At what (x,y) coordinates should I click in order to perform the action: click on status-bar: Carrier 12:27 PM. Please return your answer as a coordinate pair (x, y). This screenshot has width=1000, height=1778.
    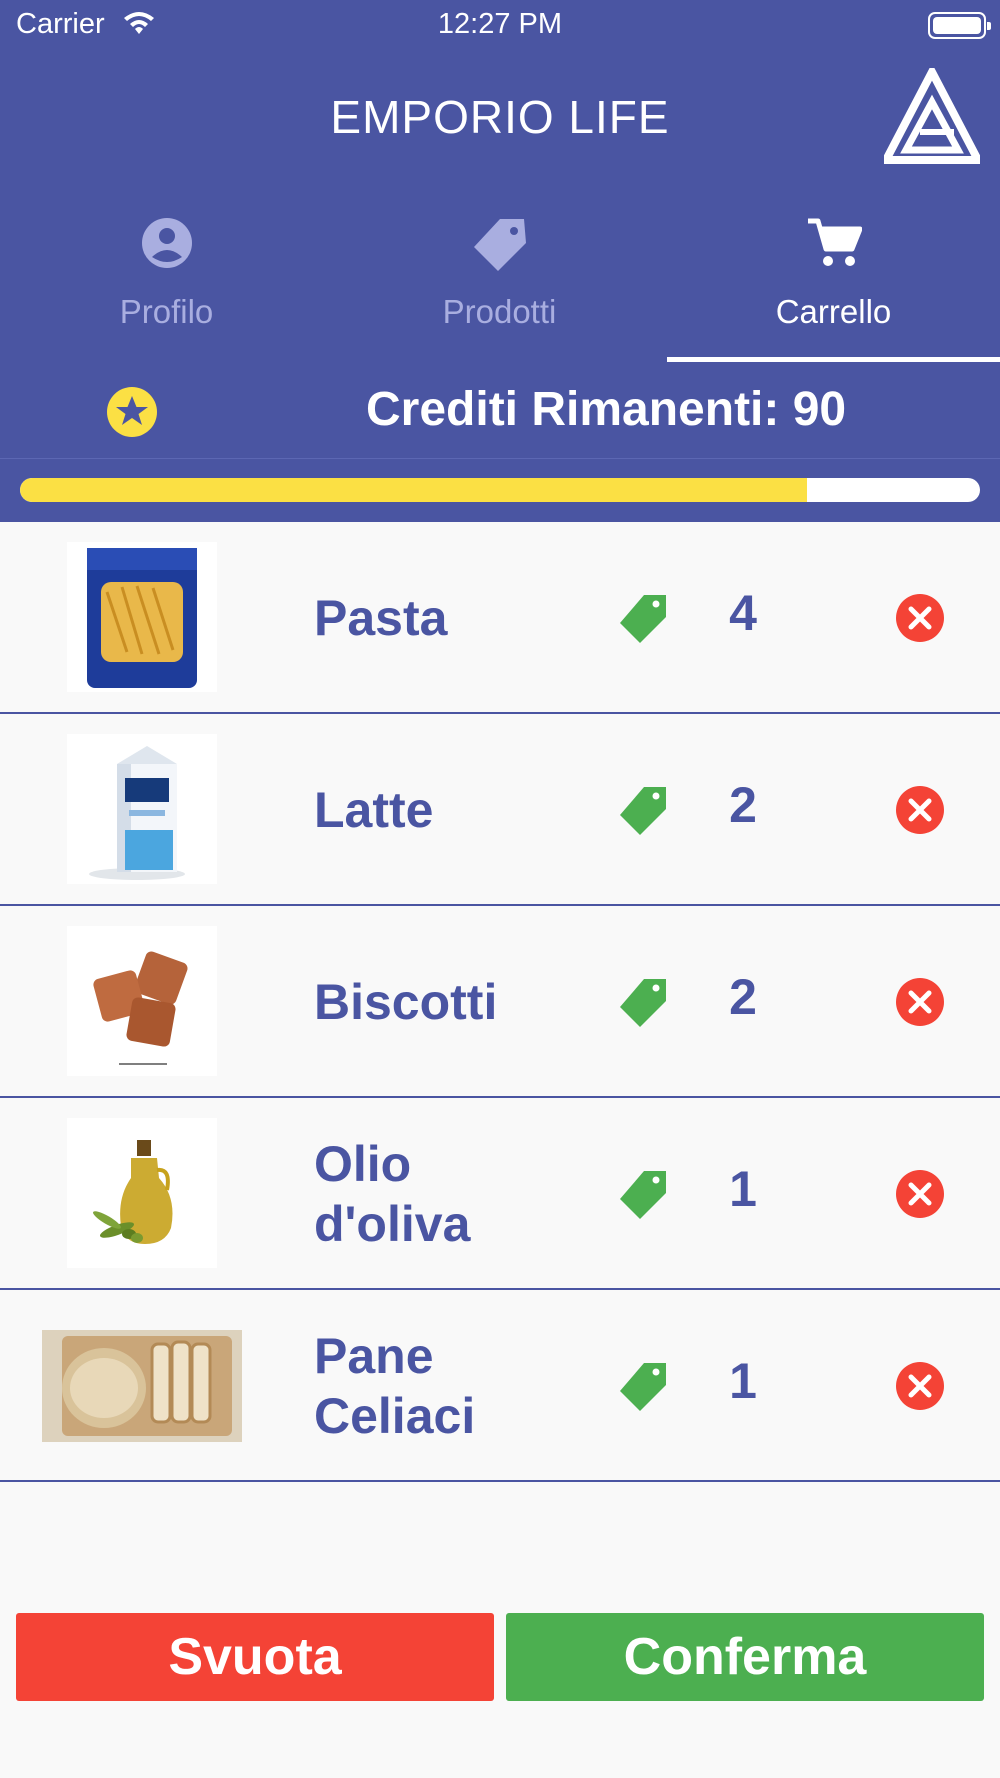
    Looking at the image, I should click on (500, 25).